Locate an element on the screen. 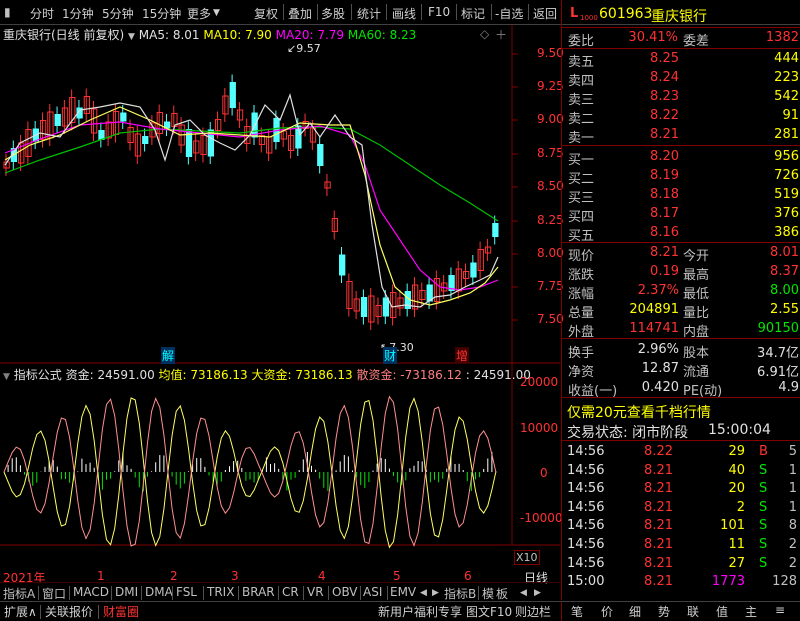 Image resolution: width=800 pixels, height=621 pixels. stat-label: PE(动) is located at coordinates (703, 391).